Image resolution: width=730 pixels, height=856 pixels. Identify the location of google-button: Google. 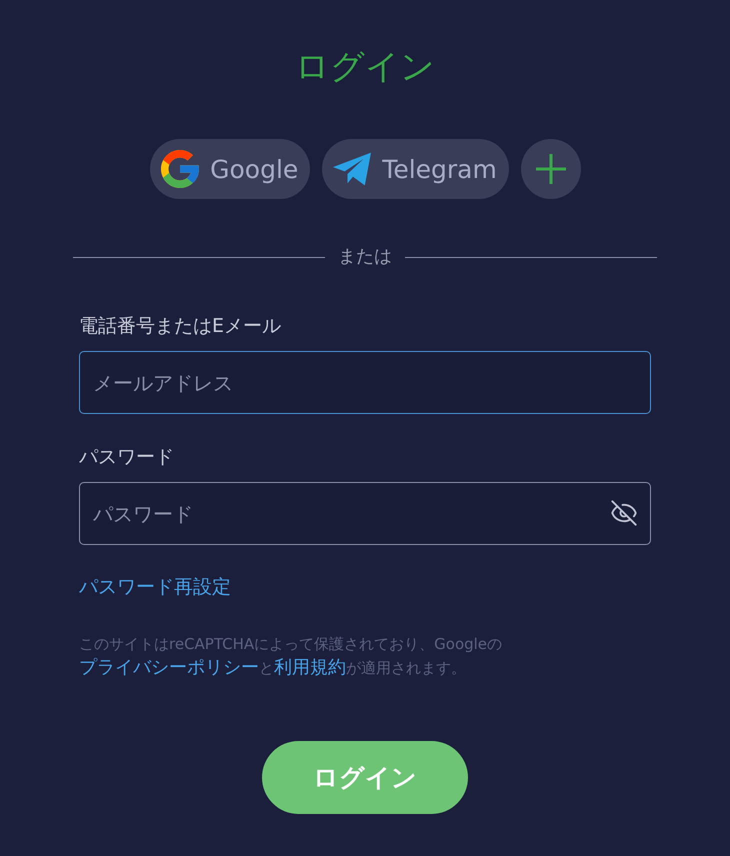
(230, 169).